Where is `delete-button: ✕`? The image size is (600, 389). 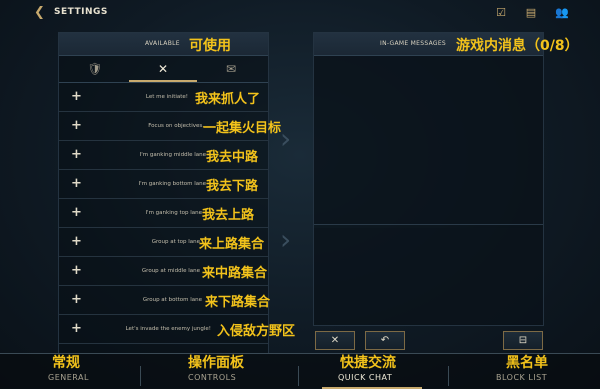
delete-button: ✕ is located at coordinates (335, 340).